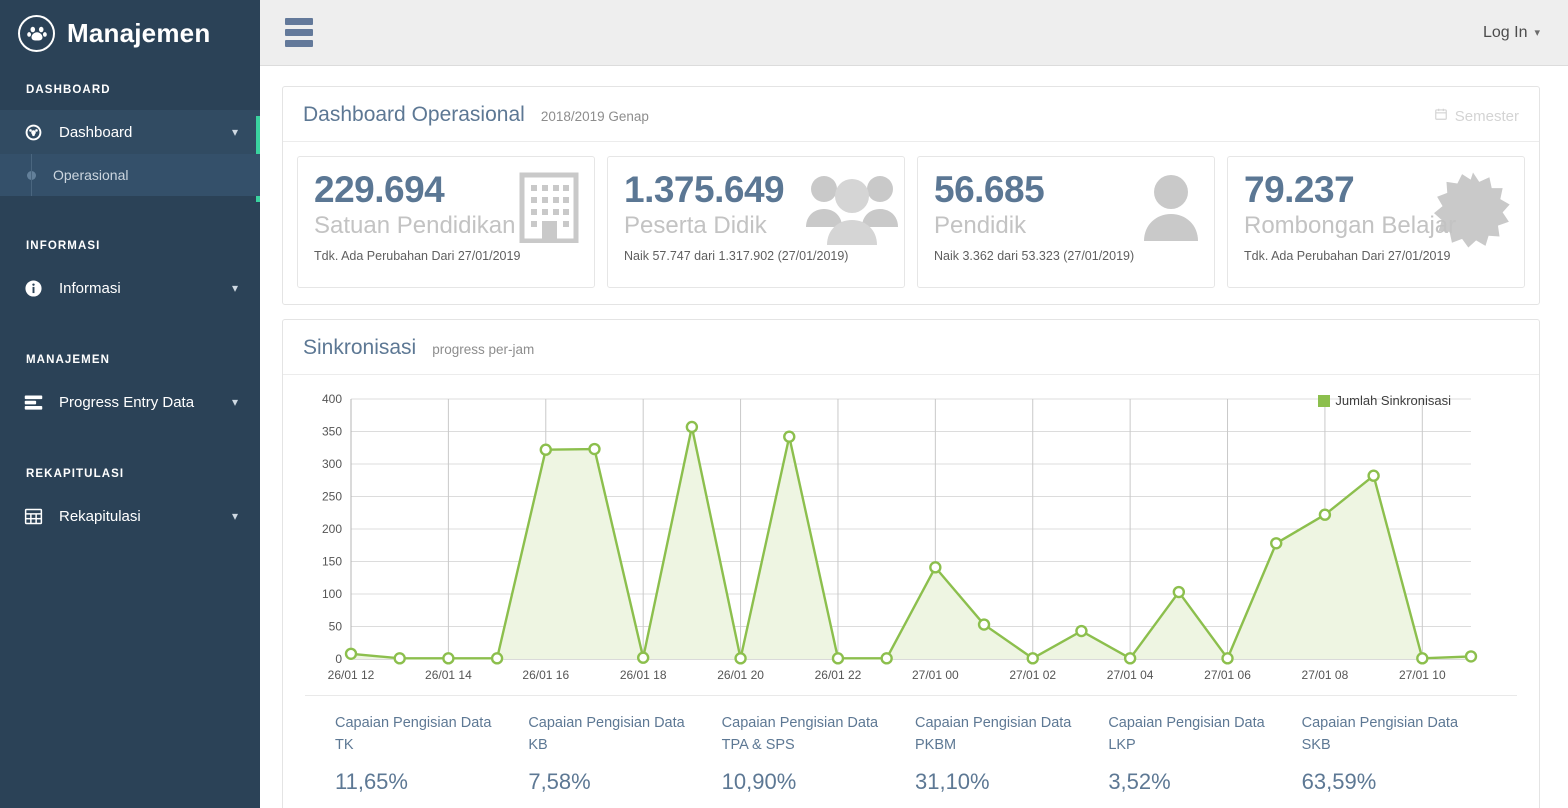 This screenshot has width=1568, height=808. What do you see at coordinates (332, 594) in the screenshot?
I see `svg-text: 100` at bounding box center [332, 594].